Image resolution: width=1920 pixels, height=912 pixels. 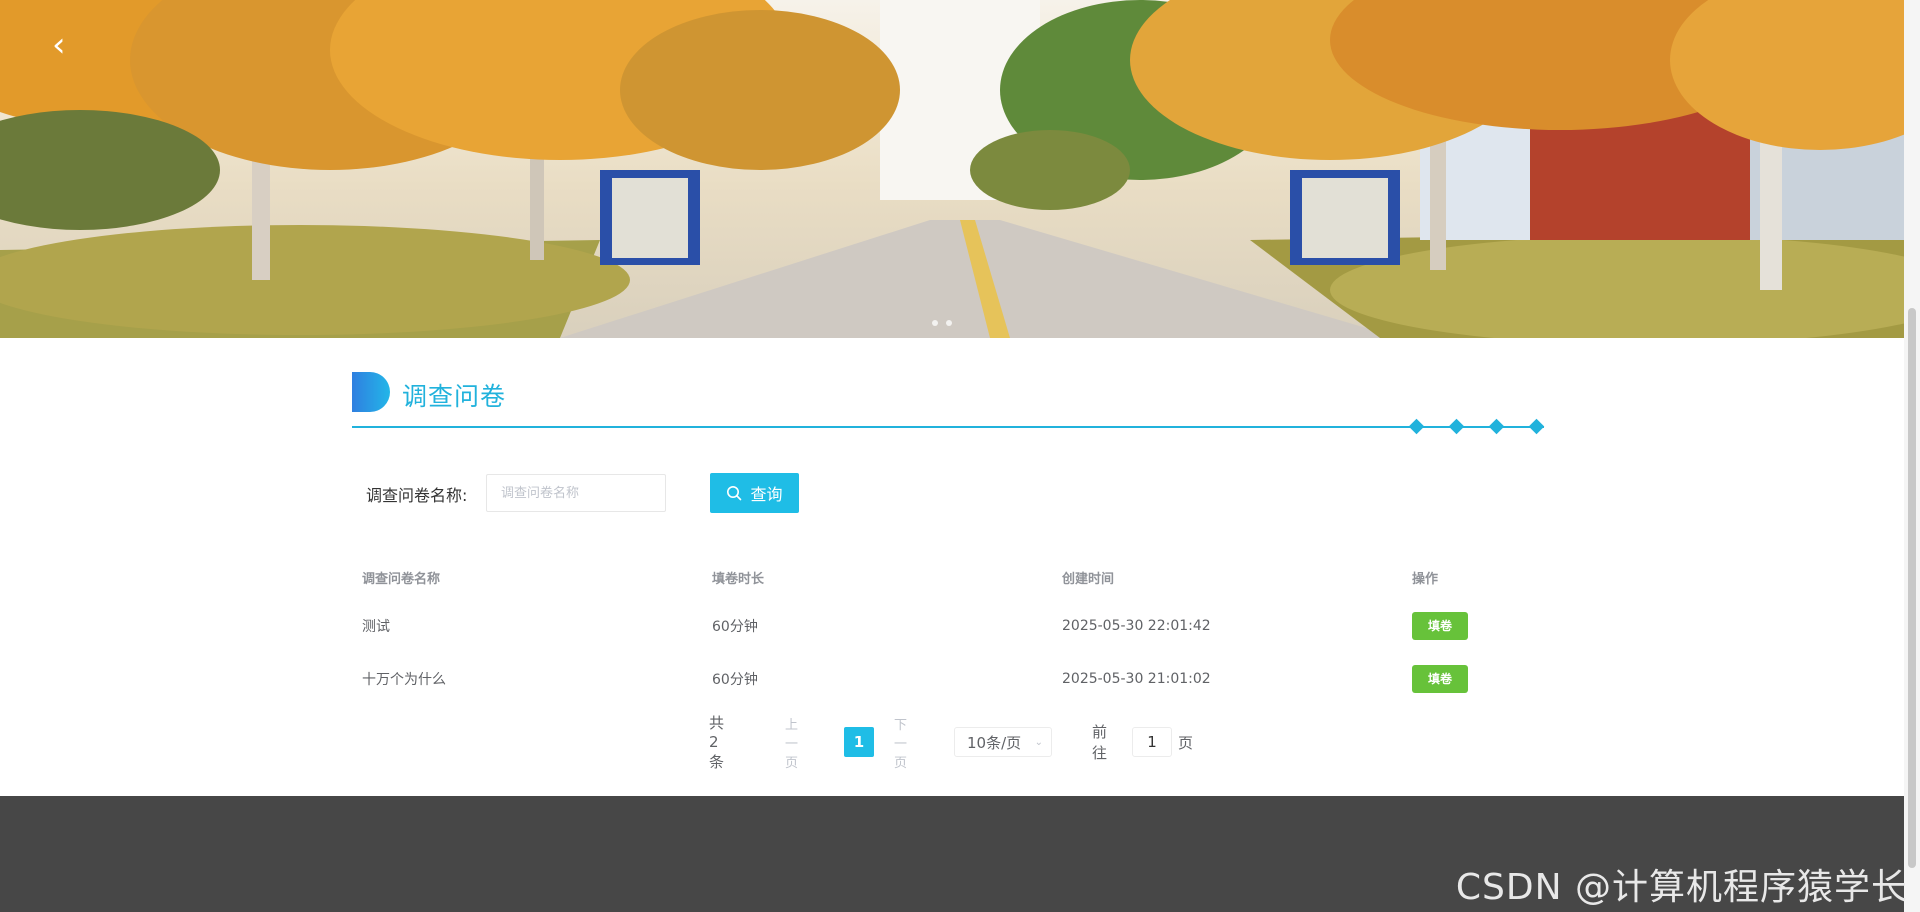 What do you see at coordinates (948, 625) in the screenshot?
I see `table-row: 测试 60分钟 2025-05-30 22:01:42 填卷` at bounding box center [948, 625].